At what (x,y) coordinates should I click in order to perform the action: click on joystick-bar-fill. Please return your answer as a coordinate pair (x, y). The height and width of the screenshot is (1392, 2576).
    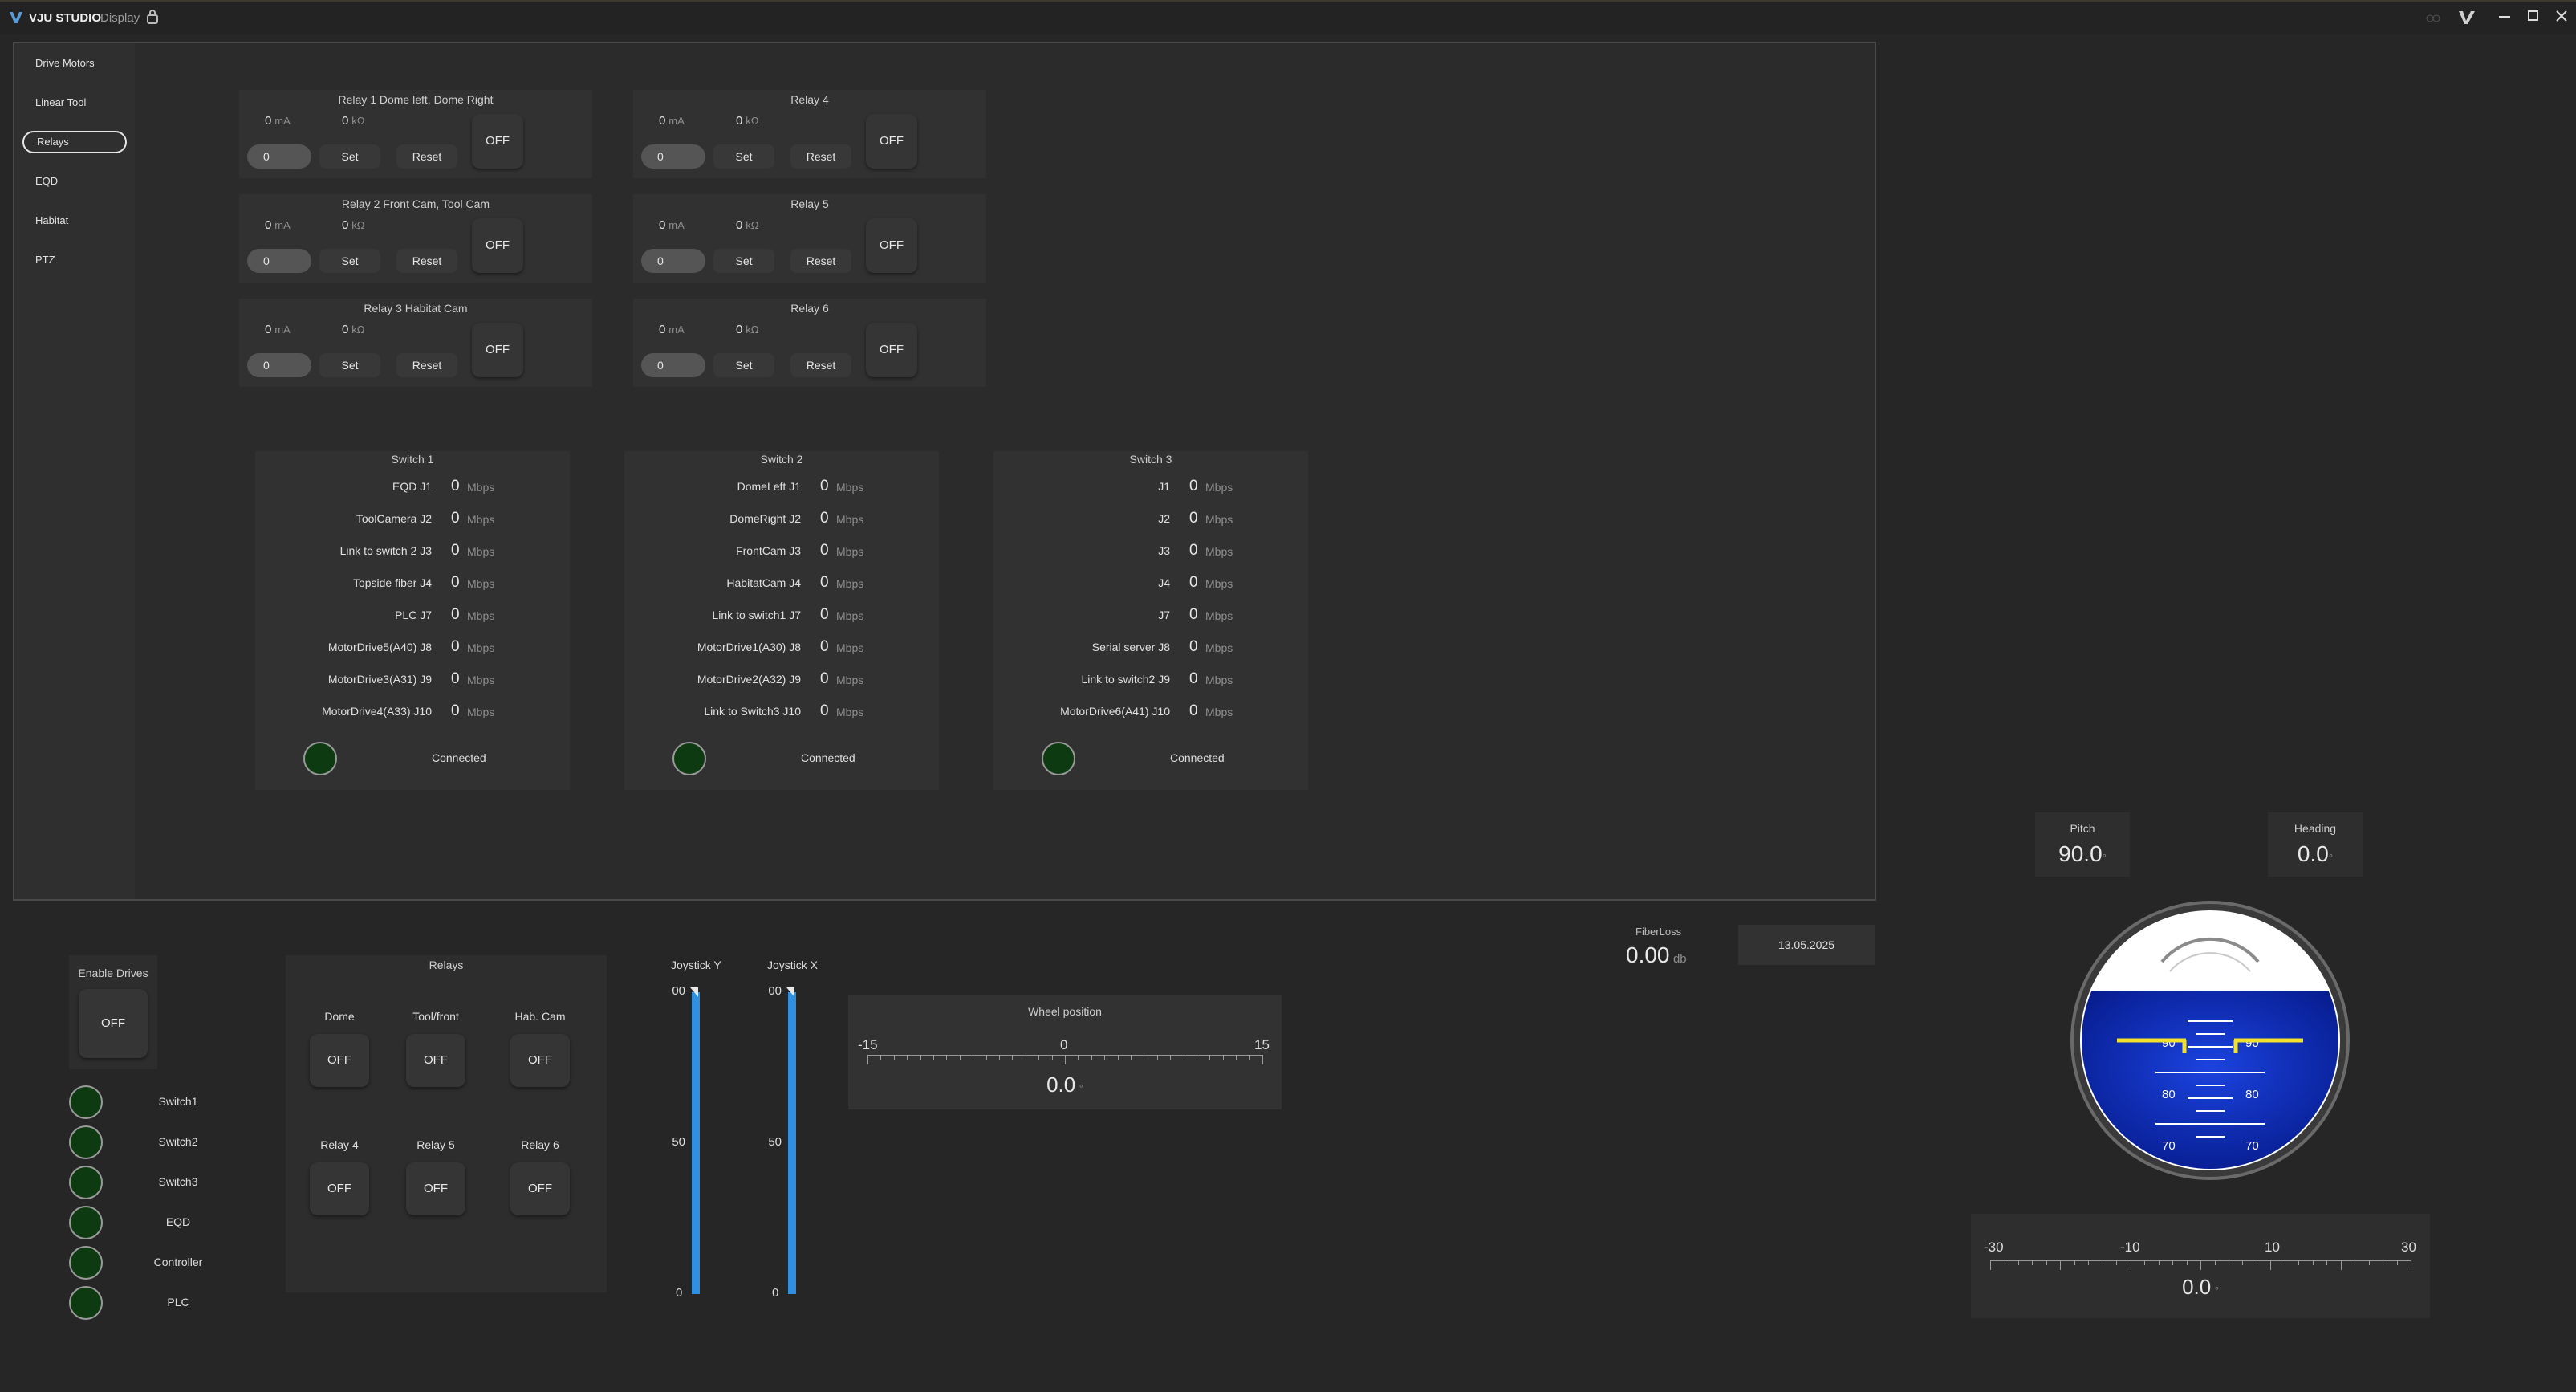
    Looking at the image, I should click on (696, 1143).